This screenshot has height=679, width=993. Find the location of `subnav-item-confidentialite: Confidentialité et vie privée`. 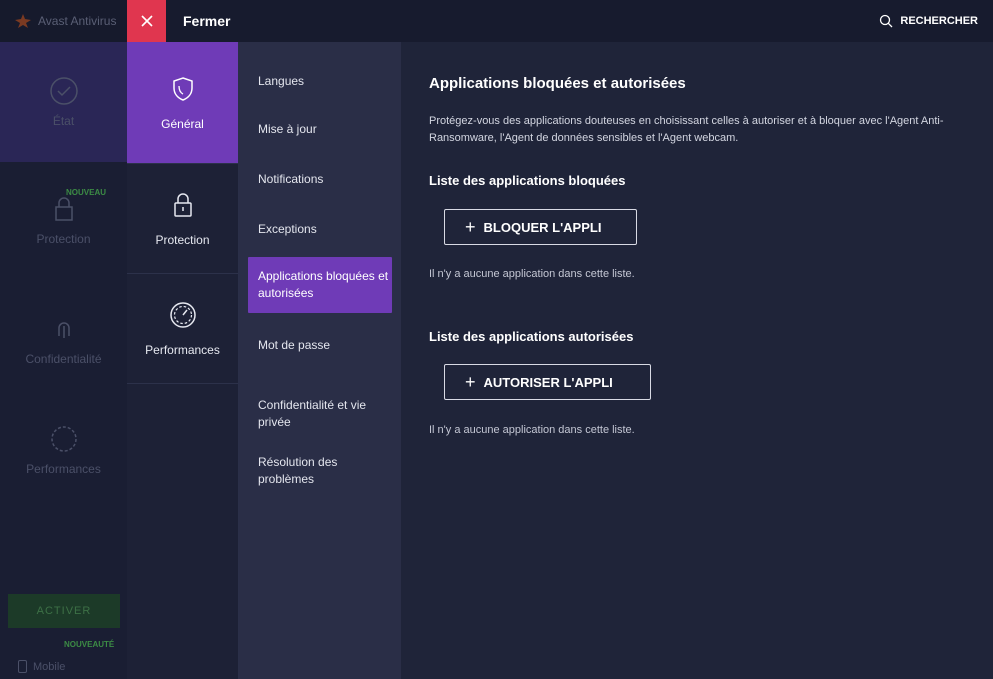

subnav-item-confidentialite: Confidentialité et vie privée is located at coordinates (320, 414).